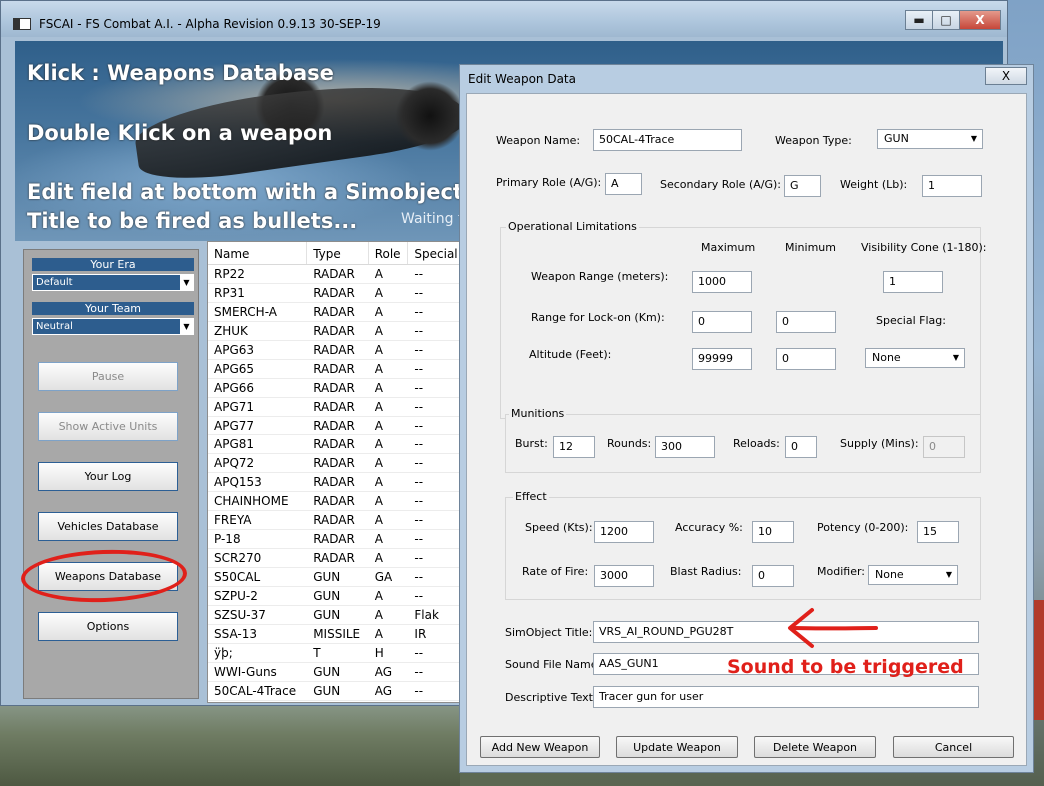 Image resolution: width=1044 pixels, height=786 pixels. Describe the element at coordinates (815, 747) in the screenshot. I see `delete-weapon-button: Delete Weapon` at that location.